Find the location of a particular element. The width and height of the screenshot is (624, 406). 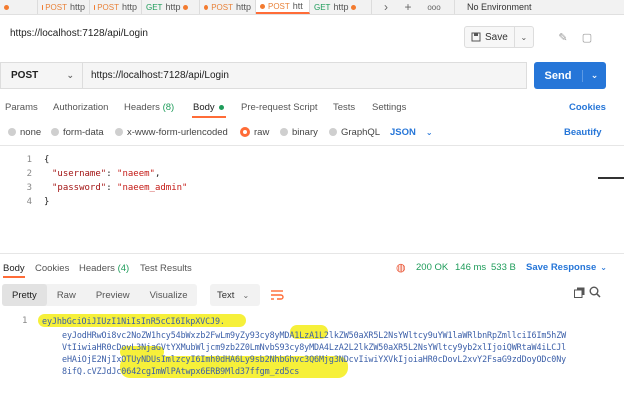

json-value: "naeem_admin" is located at coordinates (152, 188).